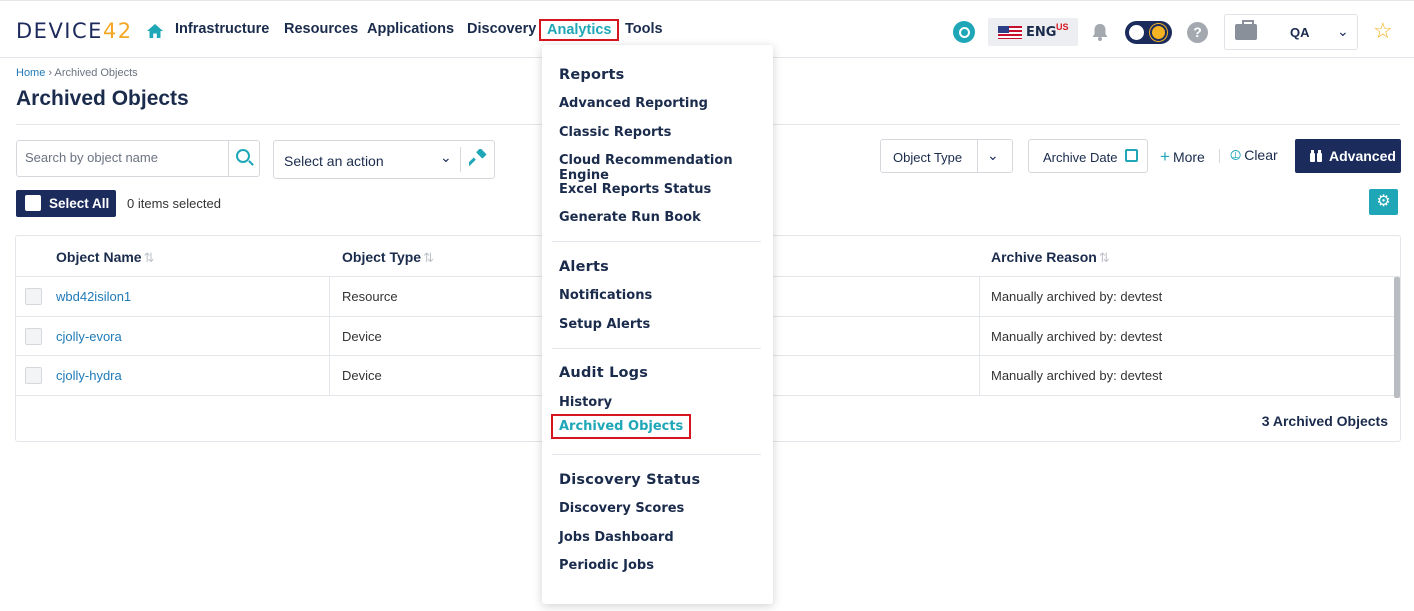 This screenshot has width=1414, height=611. Describe the element at coordinates (644, 29) in the screenshot. I see `nav-tools: Tools` at that location.